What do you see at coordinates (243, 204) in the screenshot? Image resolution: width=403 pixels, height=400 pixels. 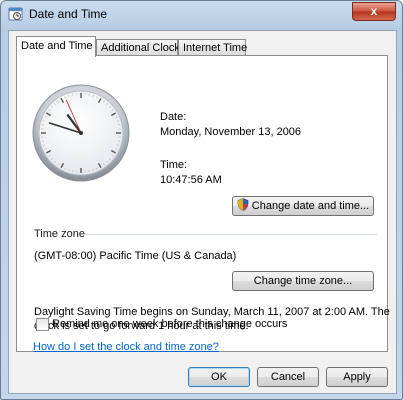 I see `uac-shield-icon` at bounding box center [243, 204].